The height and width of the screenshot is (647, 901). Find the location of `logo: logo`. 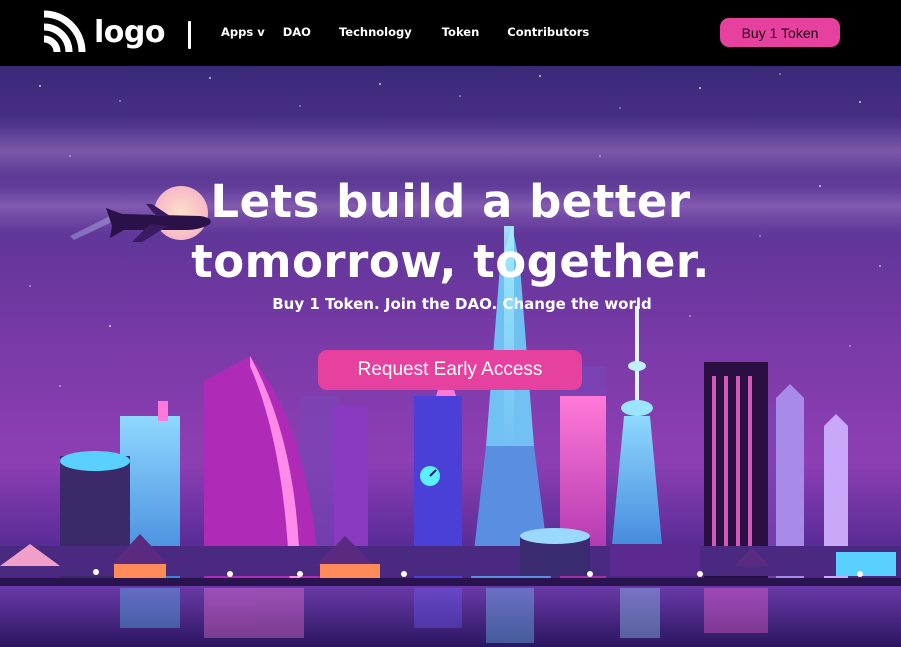

logo: logo is located at coordinates (103, 32).